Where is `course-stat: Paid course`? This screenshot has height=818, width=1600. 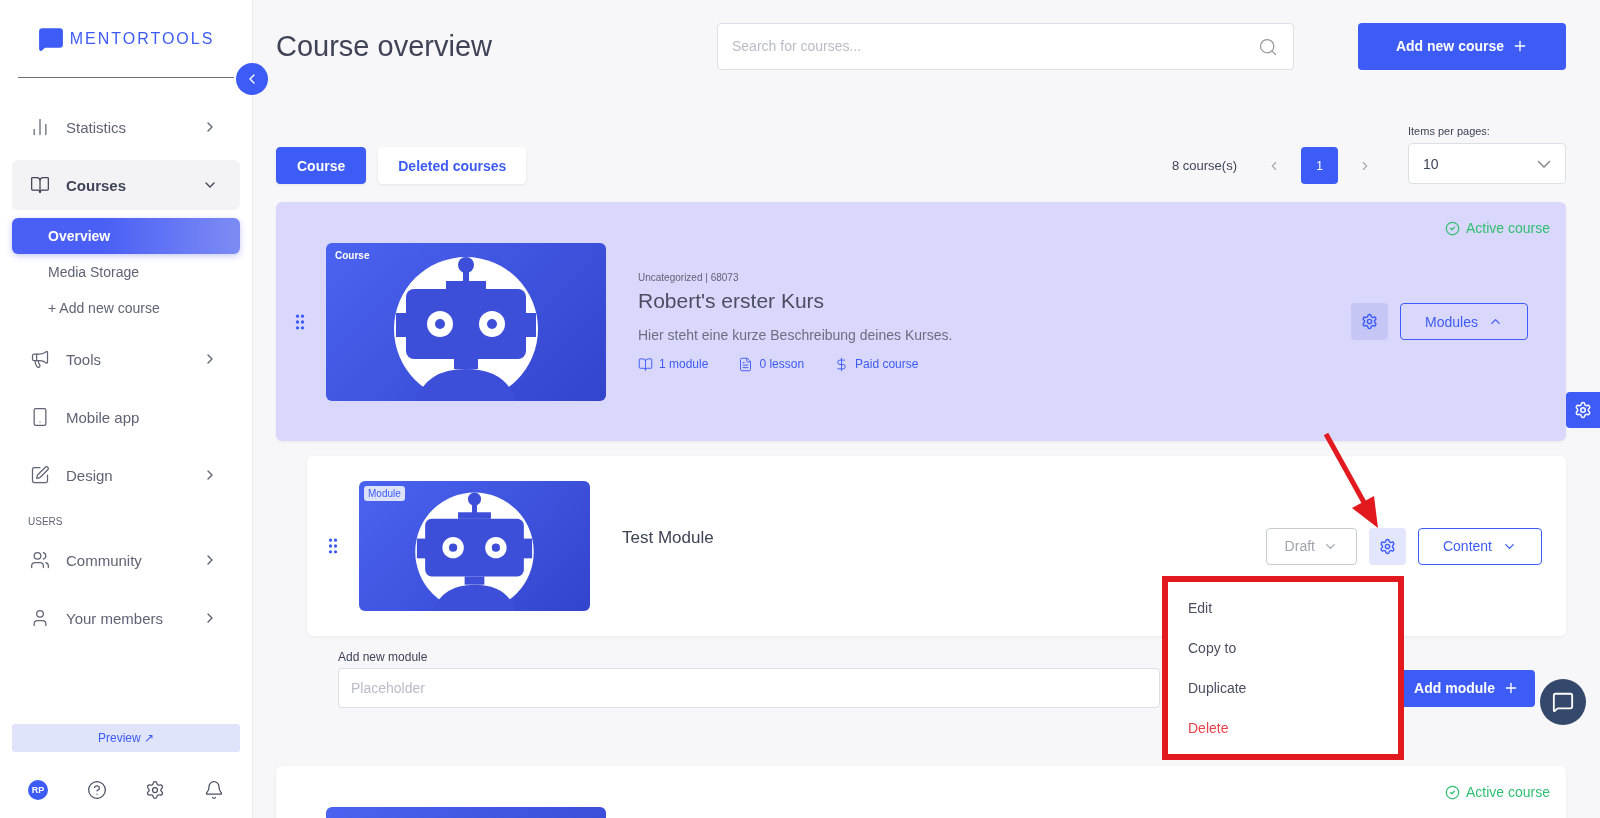
course-stat: Paid course is located at coordinates (887, 364).